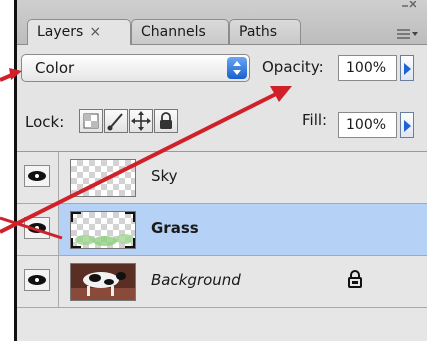  I want to click on layer-name: Grass, so click(175, 228).